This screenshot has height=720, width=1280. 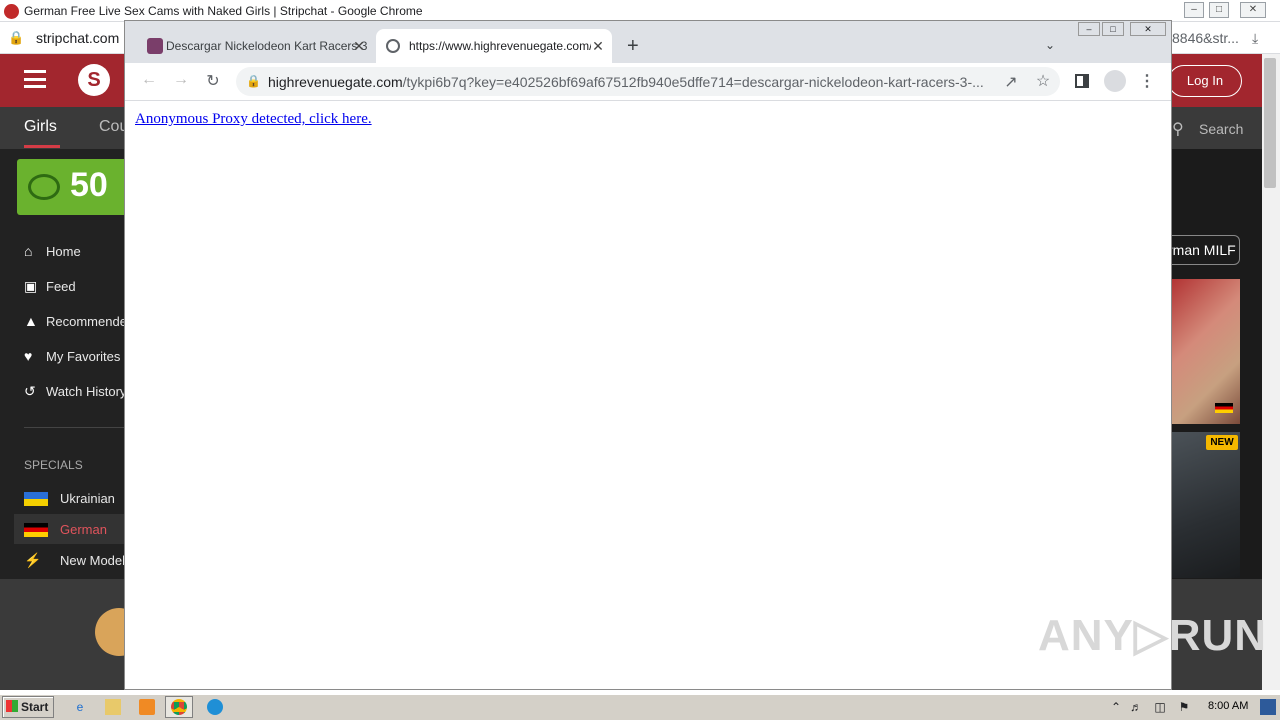 What do you see at coordinates (74, 323) in the screenshot?
I see `sidebar-item-recommended: ▲Recommended` at bounding box center [74, 323].